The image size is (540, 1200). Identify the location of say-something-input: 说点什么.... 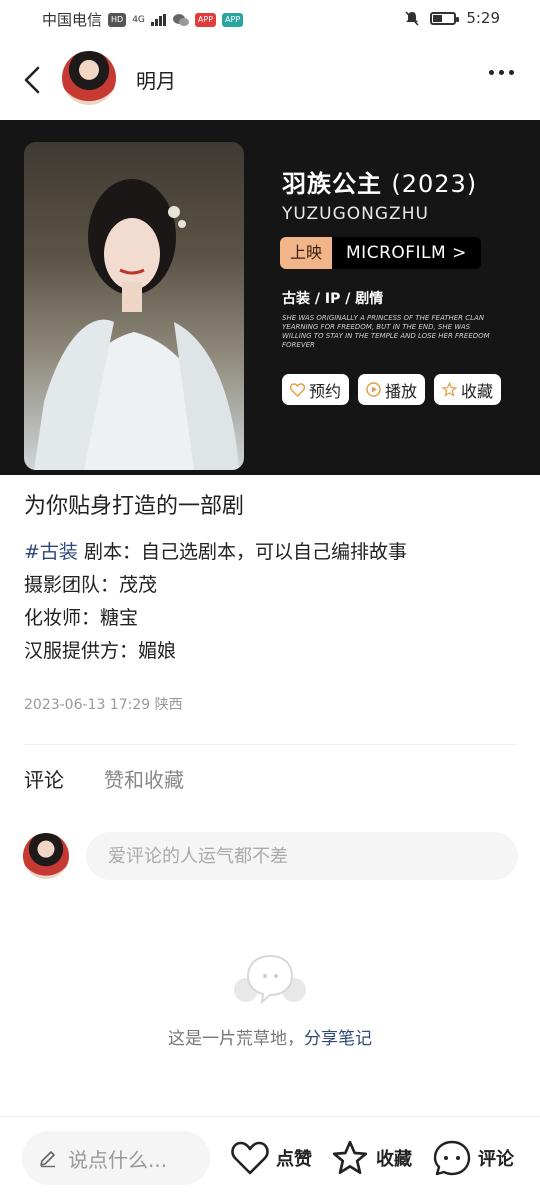
(116, 1158).